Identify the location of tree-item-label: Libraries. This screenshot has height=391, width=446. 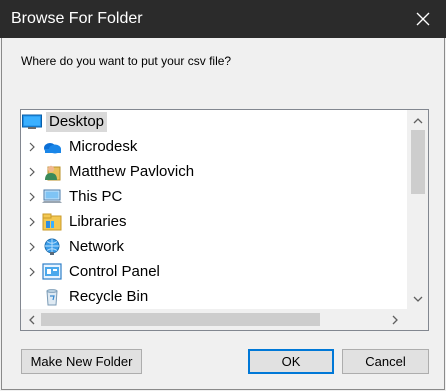
(98, 221).